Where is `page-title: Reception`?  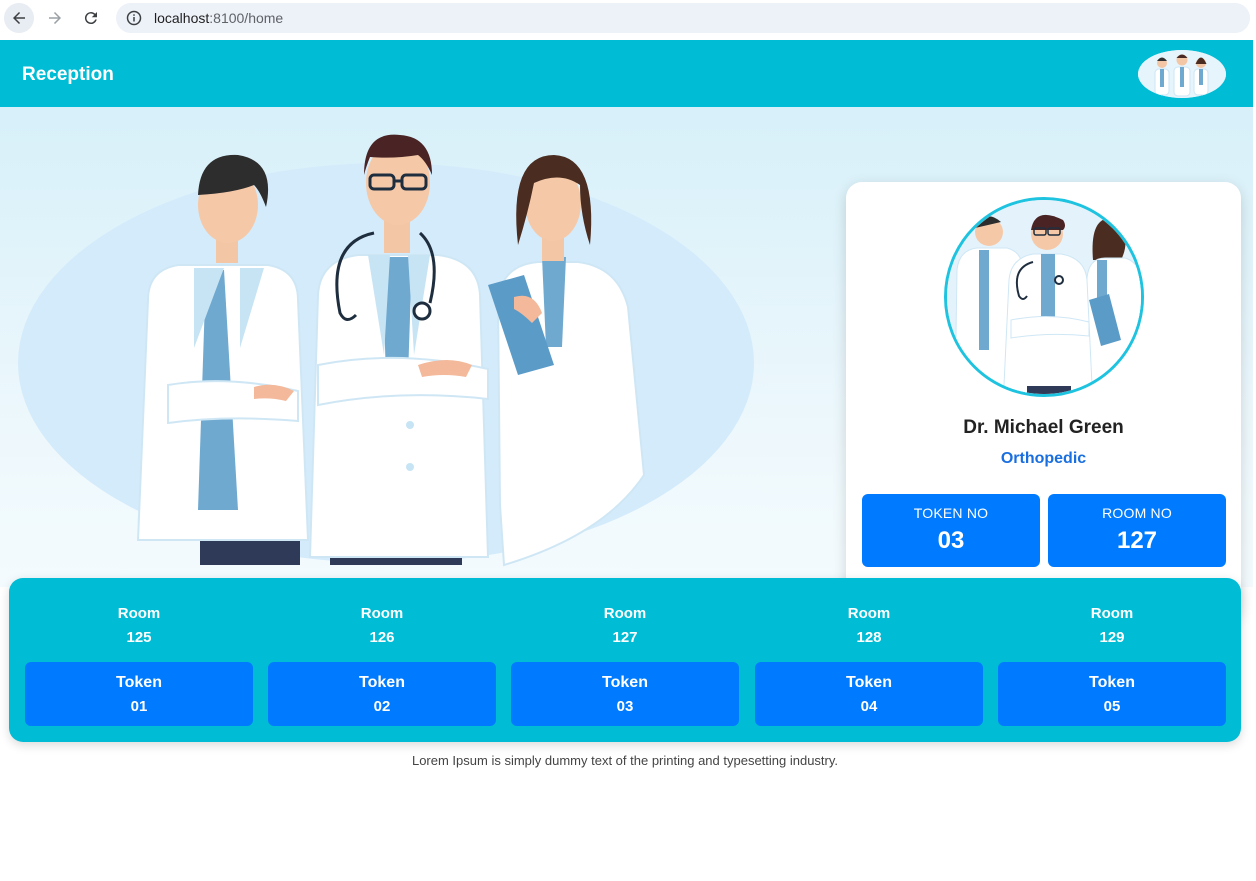
page-title: Reception is located at coordinates (68, 74).